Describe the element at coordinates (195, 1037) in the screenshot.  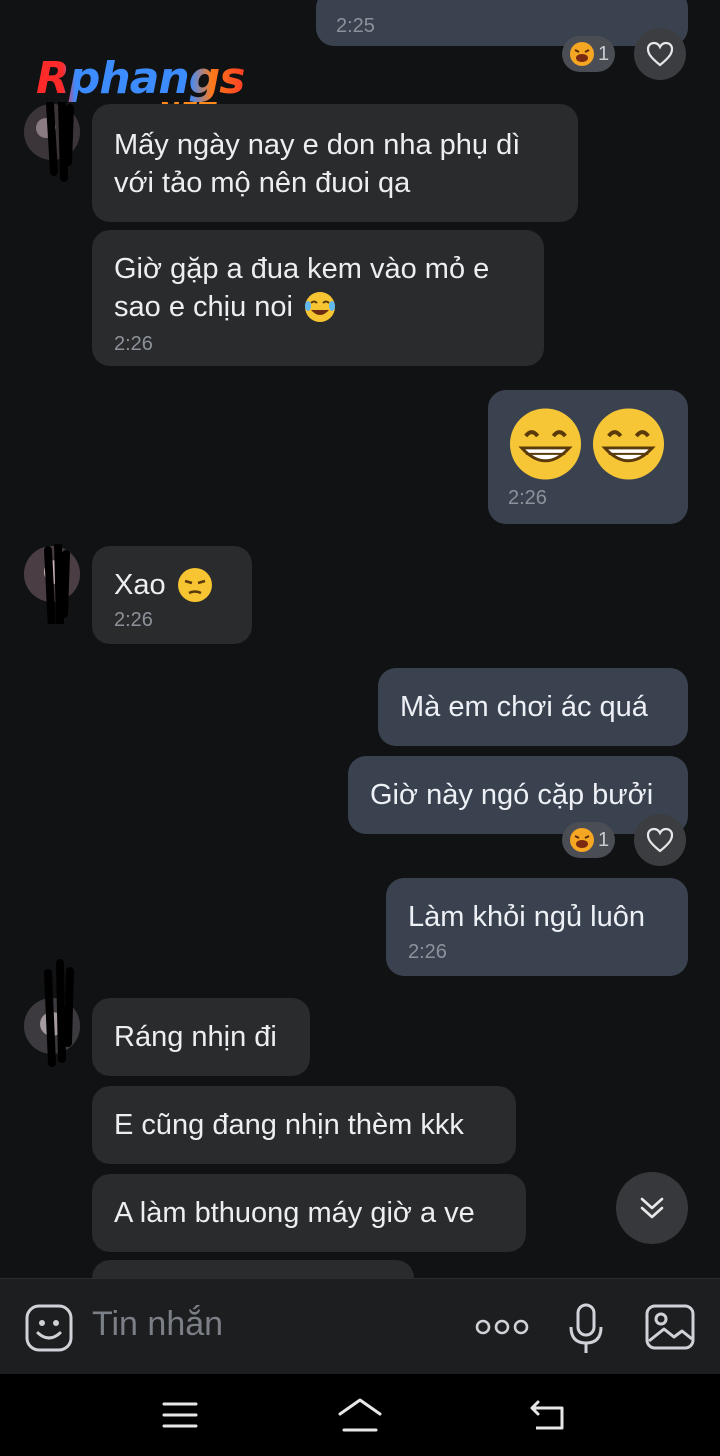
I see `message-text: Ráng nhịn đi` at that location.